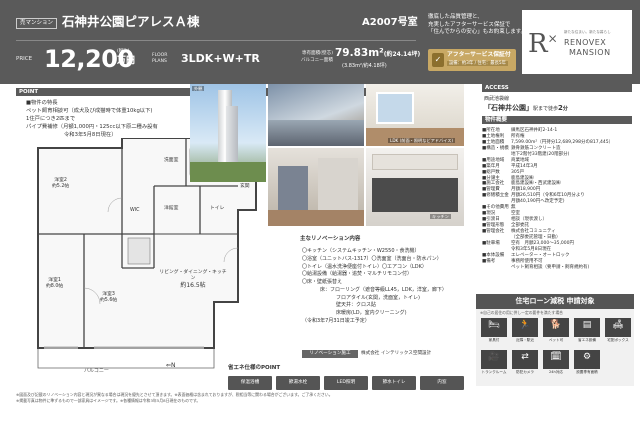 This screenshot has width=640, height=433. I want to click on feature-icon: 🎥, so click(494, 359).